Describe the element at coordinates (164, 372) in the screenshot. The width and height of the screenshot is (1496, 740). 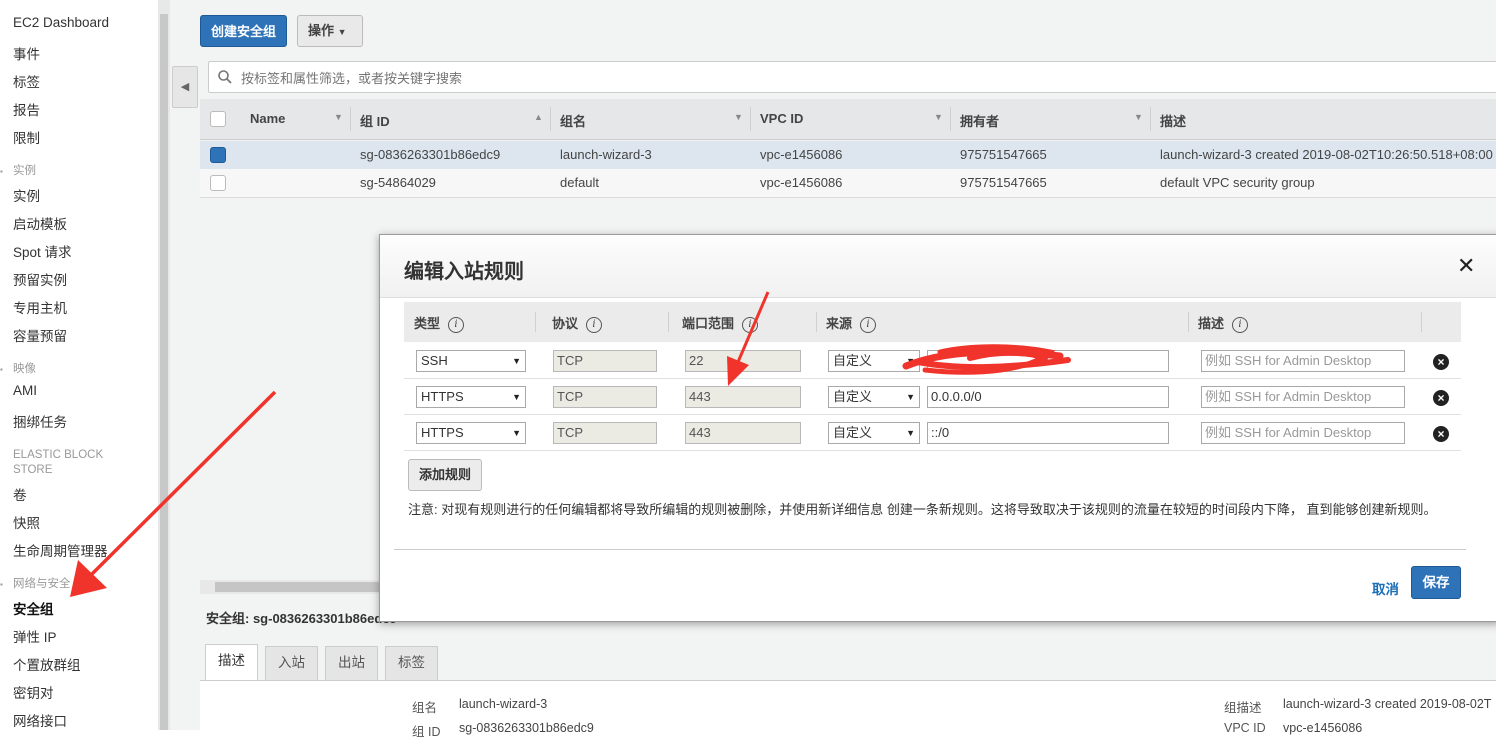
I see `sidebar-scrollbar-thumb` at that location.